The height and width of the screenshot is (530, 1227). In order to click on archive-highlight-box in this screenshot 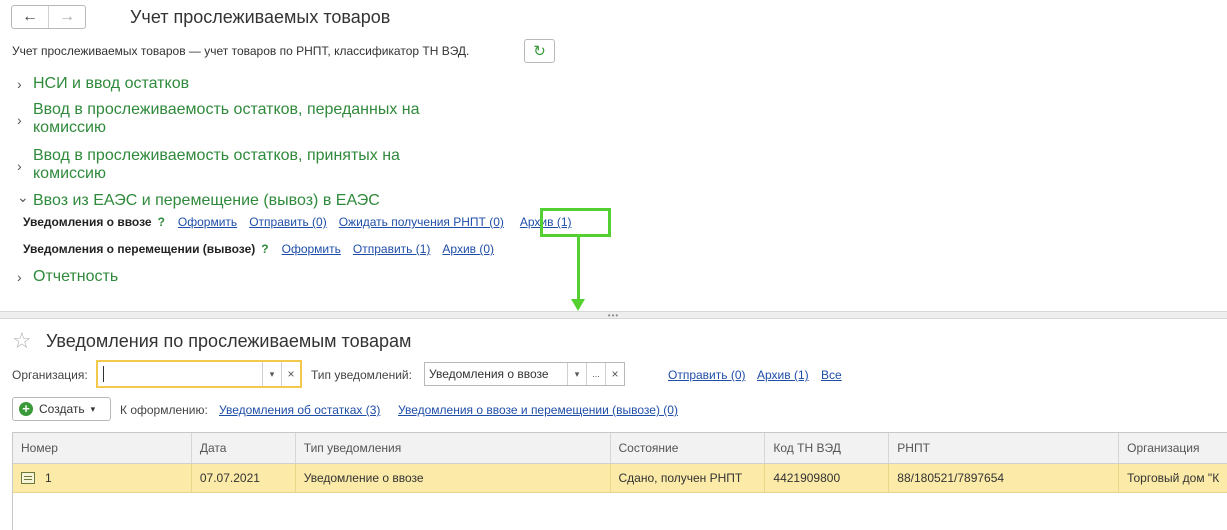, I will do `click(575, 222)`.